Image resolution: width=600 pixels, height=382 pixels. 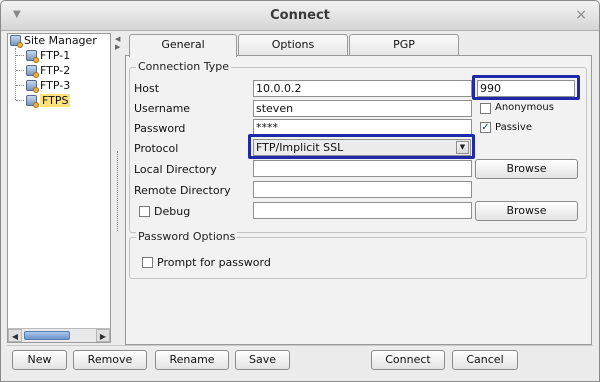 I want to click on cancel-button: Cancel, so click(x=485, y=360).